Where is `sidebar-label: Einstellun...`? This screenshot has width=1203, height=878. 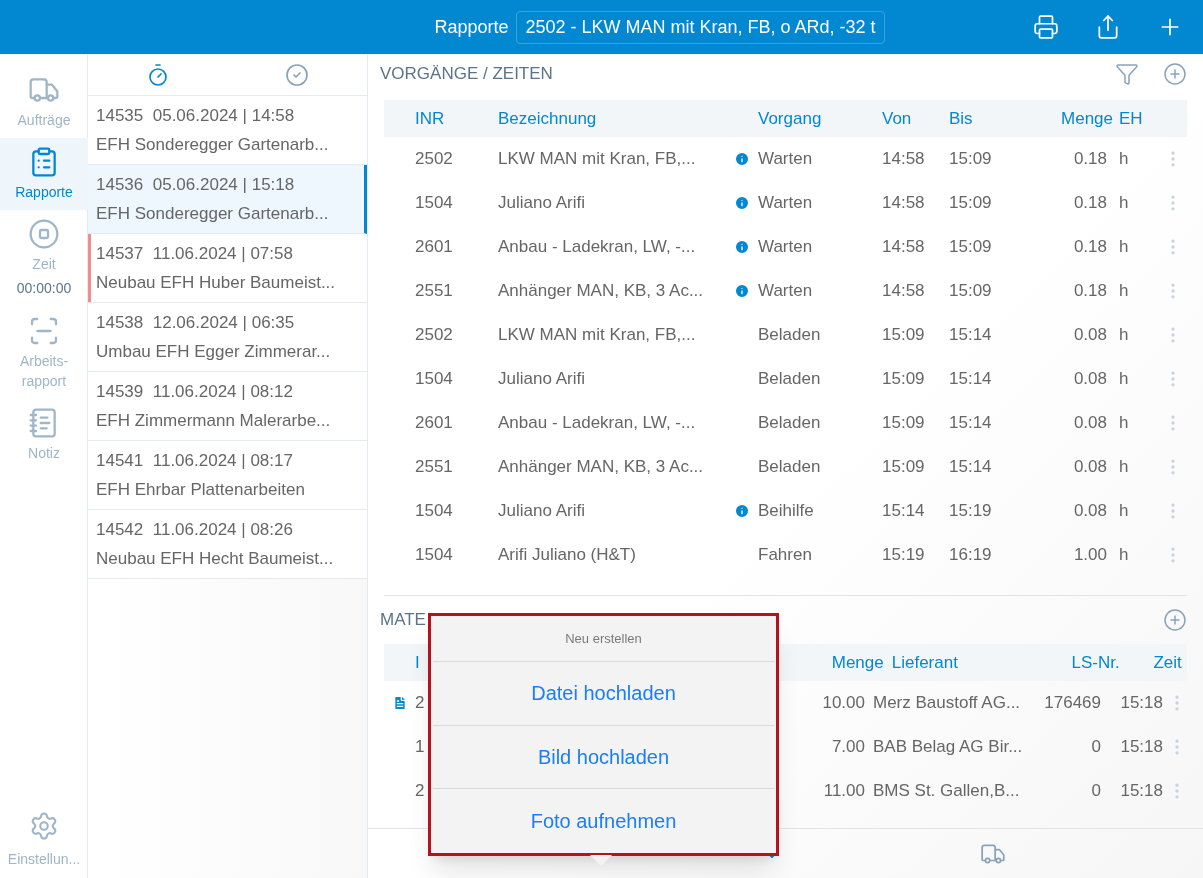 sidebar-label: Einstellun... is located at coordinates (44, 859).